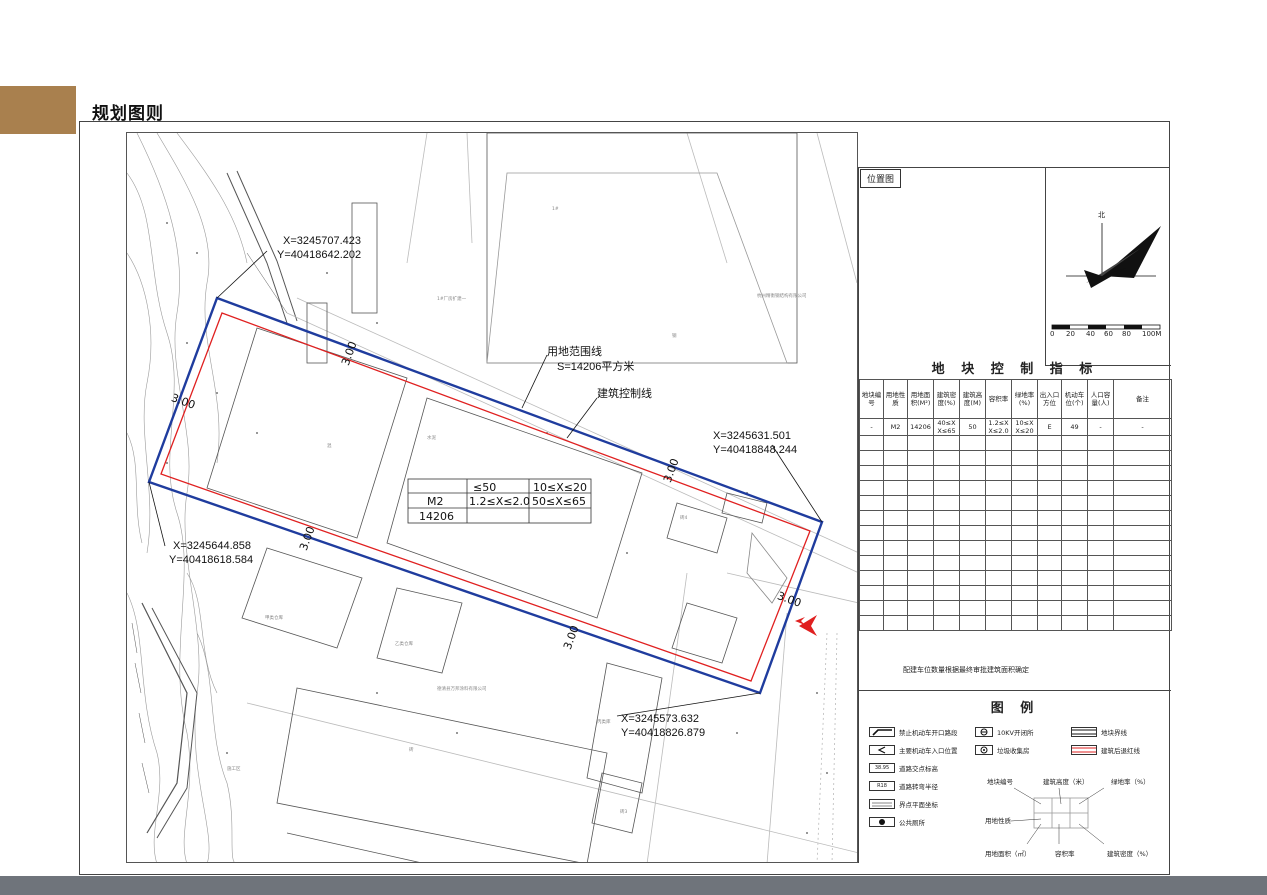 This screenshot has width=1267, height=895. What do you see at coordinates (1015, 708) in the screenshot?
I see `legend-title: 图 例` at bounding box center [1015, 708].